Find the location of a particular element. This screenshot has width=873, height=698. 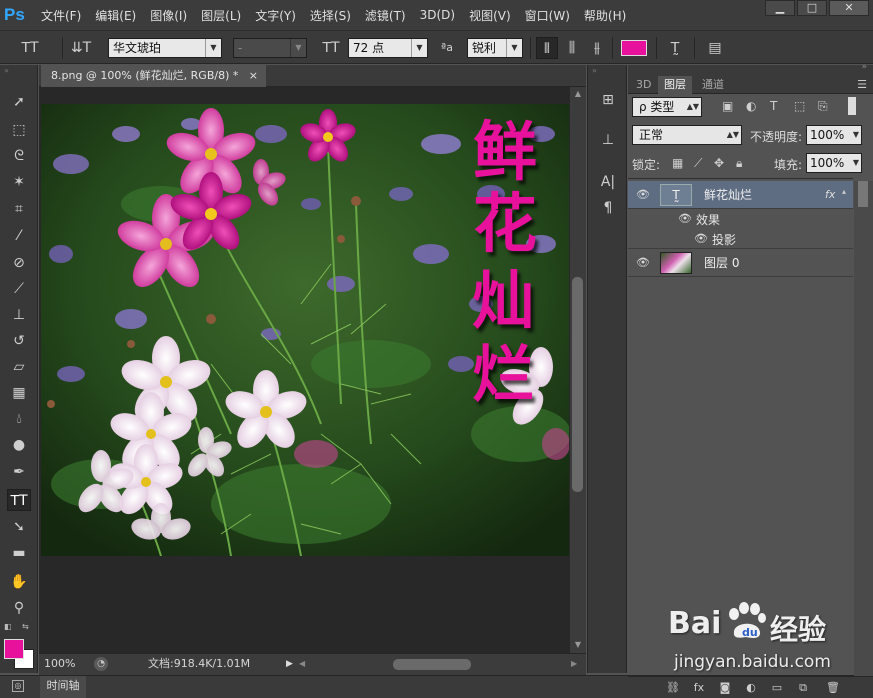

scroll-up-icon: ▲ is located at coordinates (578, 94).